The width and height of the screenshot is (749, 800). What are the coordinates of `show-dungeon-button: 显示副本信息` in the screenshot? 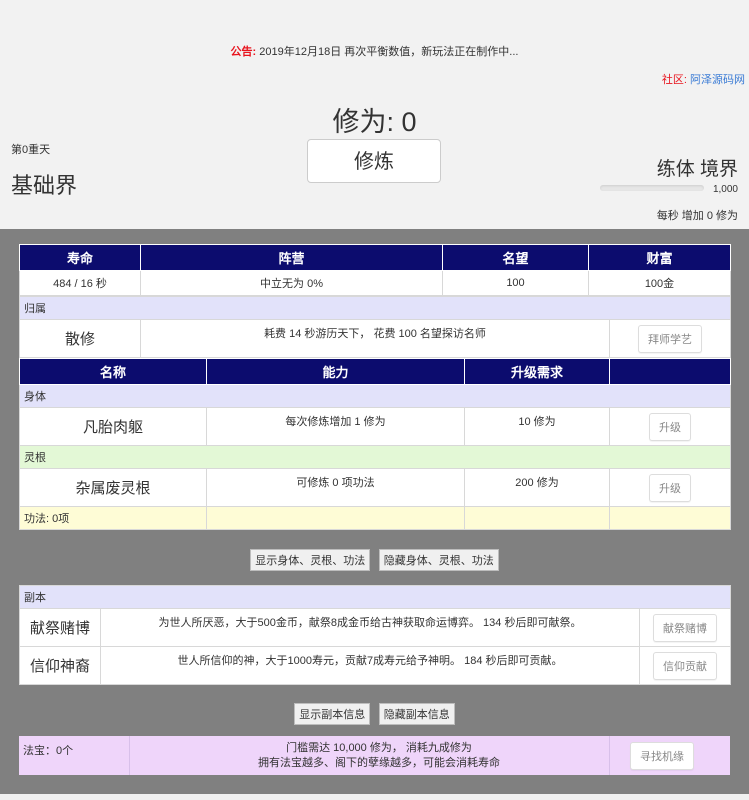 It's located at (332, 714).